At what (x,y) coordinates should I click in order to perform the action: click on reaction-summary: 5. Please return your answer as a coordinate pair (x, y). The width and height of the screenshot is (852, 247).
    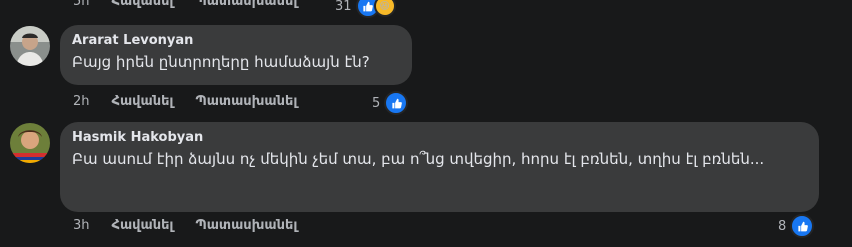
    Looking at the image, I should click on (390, 103).